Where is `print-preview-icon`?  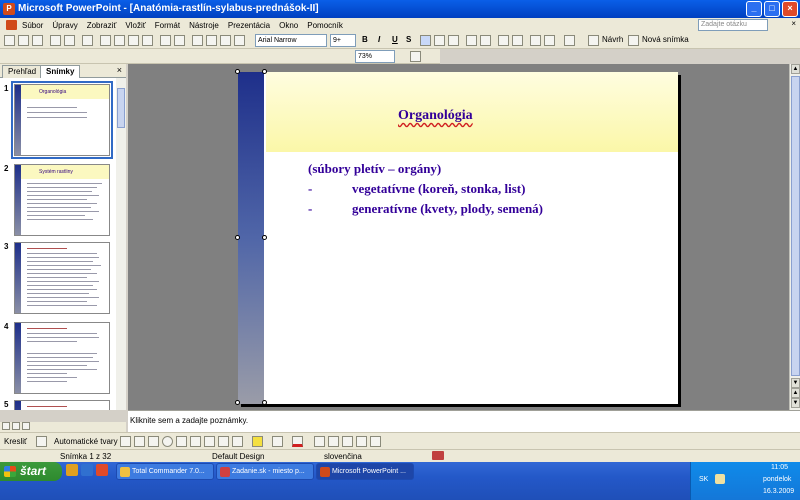
print-preview-icon is located at coordinates (69, 40).